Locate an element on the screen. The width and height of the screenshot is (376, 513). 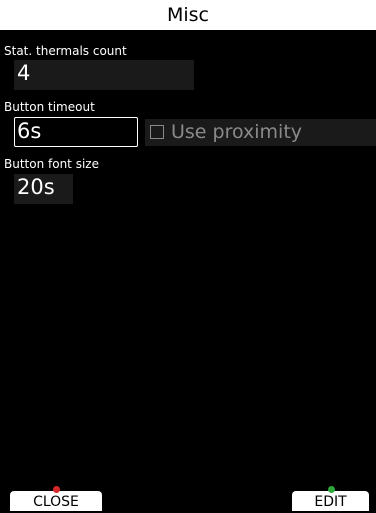
edit-button: EDIT is located at coordinates (330, 498).